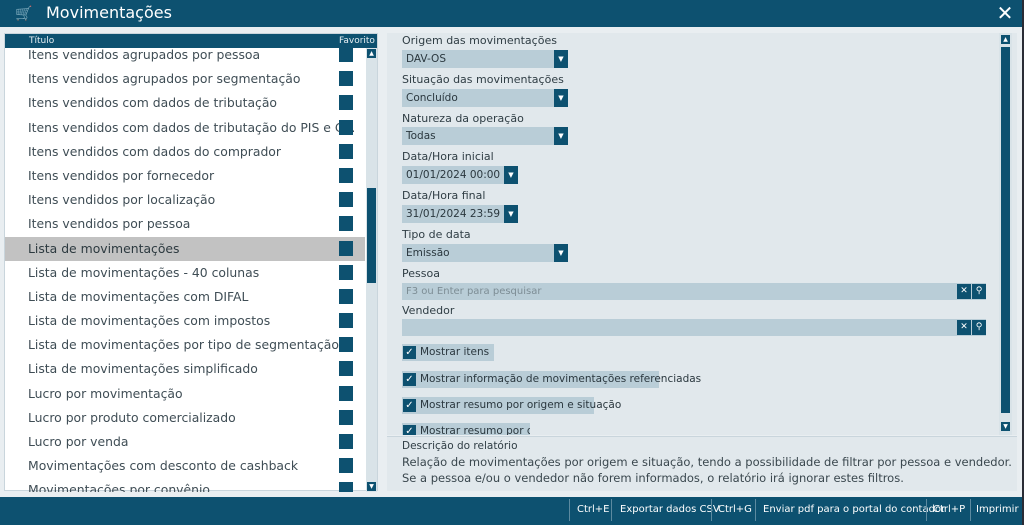 The width and height of the screenshot is (1024, 525). I want to click on list-item-label: Lista de movimentações com DIFAL, so click(138, 296).